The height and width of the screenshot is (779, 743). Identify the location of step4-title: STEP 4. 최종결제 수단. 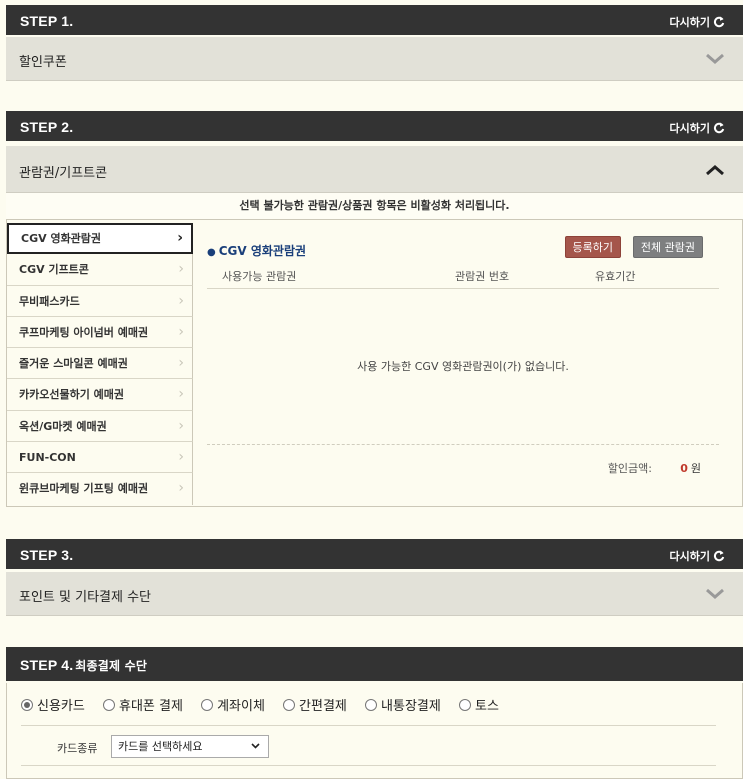
(83, 665).